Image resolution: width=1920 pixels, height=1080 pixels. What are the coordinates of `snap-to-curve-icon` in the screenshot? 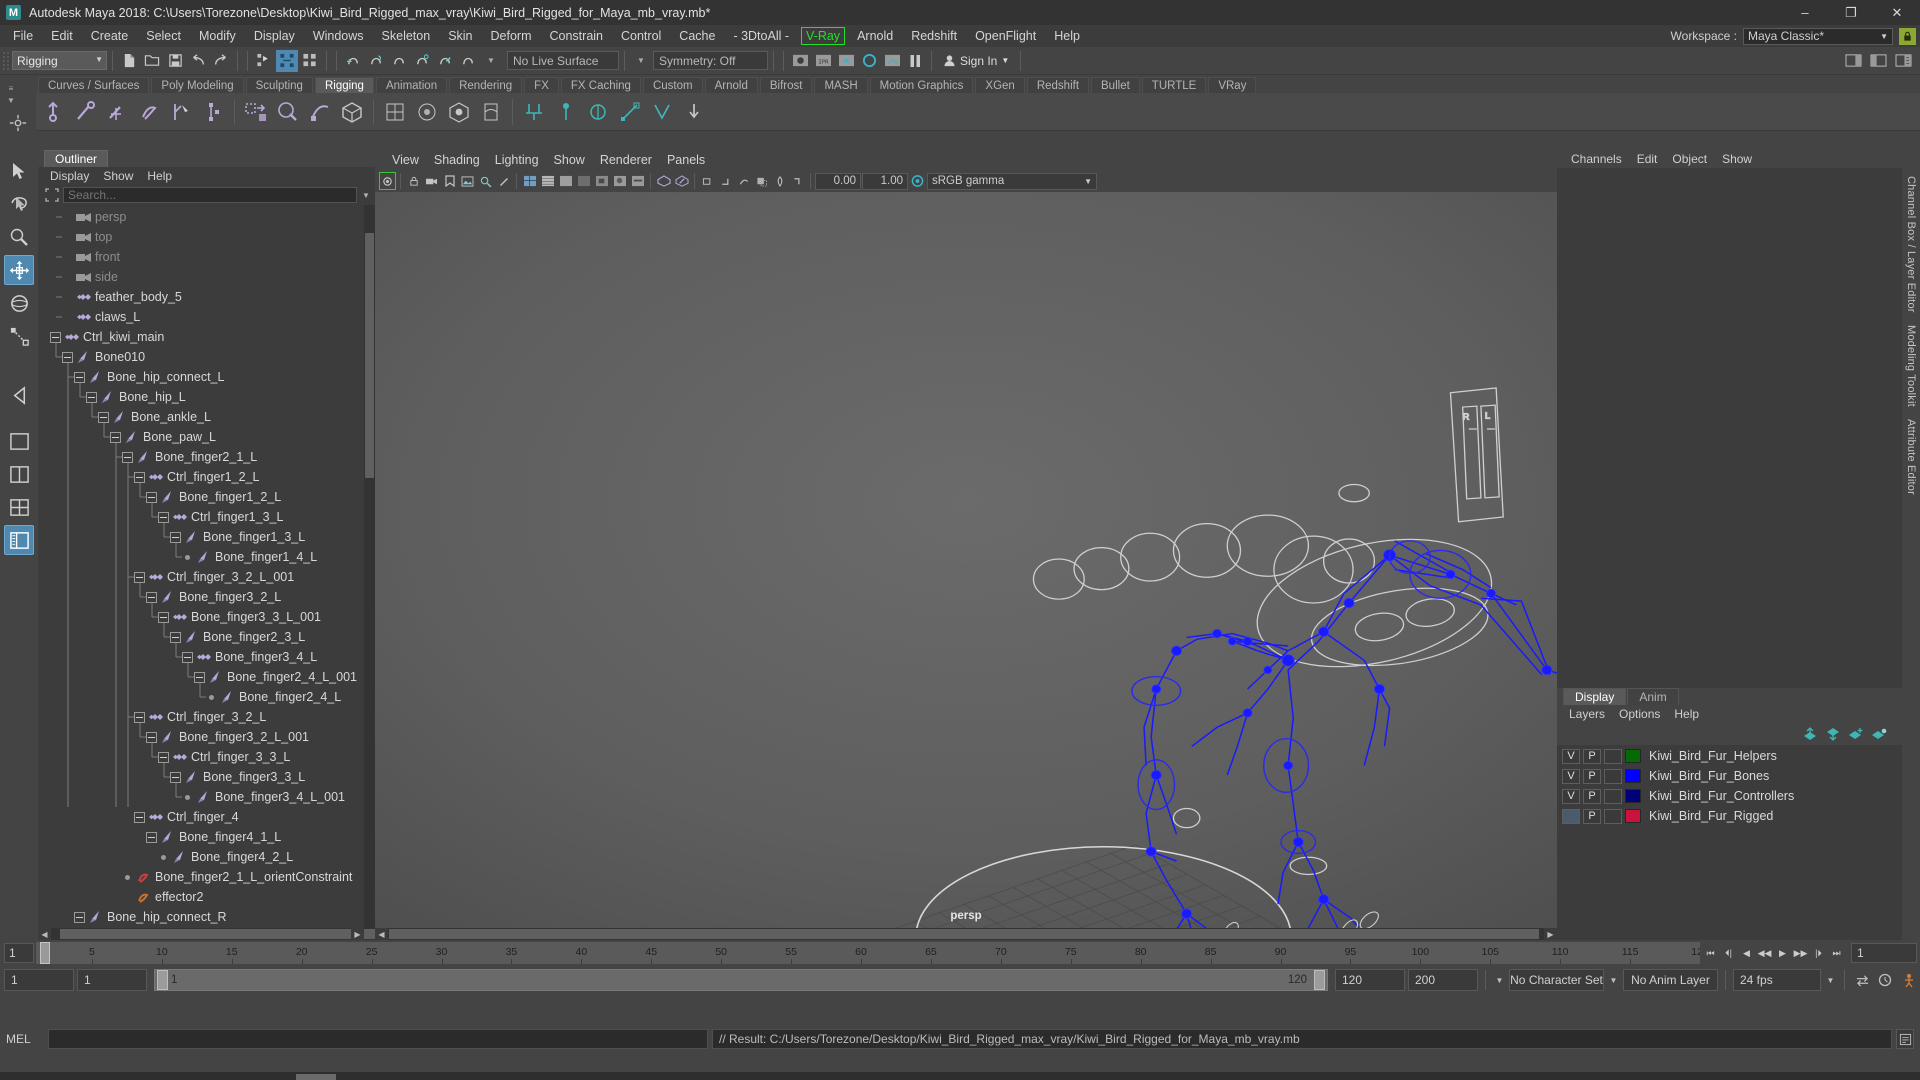 It's located at (376, 61).